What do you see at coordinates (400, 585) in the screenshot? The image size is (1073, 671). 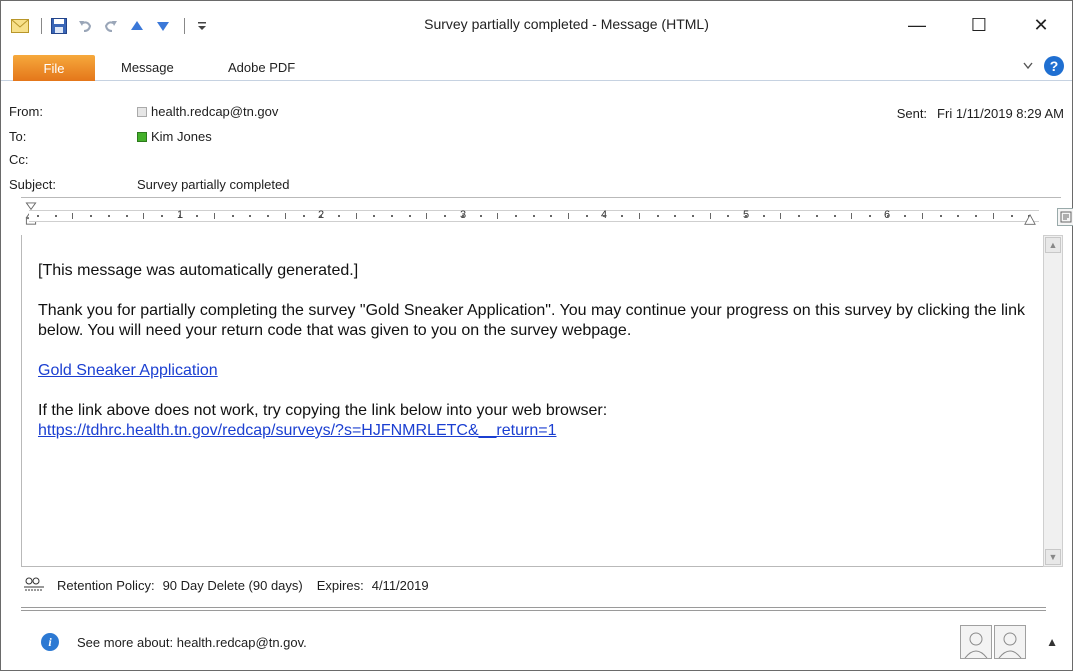 I see `expires-value: 4/11/2019` at bounding box center [400, 585].